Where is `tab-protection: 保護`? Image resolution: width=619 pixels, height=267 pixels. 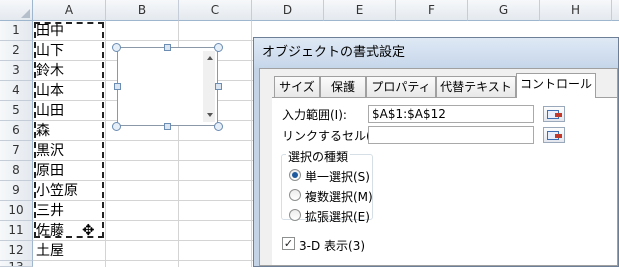 tab-protection: 保護 is located at coordinates (343, 86).